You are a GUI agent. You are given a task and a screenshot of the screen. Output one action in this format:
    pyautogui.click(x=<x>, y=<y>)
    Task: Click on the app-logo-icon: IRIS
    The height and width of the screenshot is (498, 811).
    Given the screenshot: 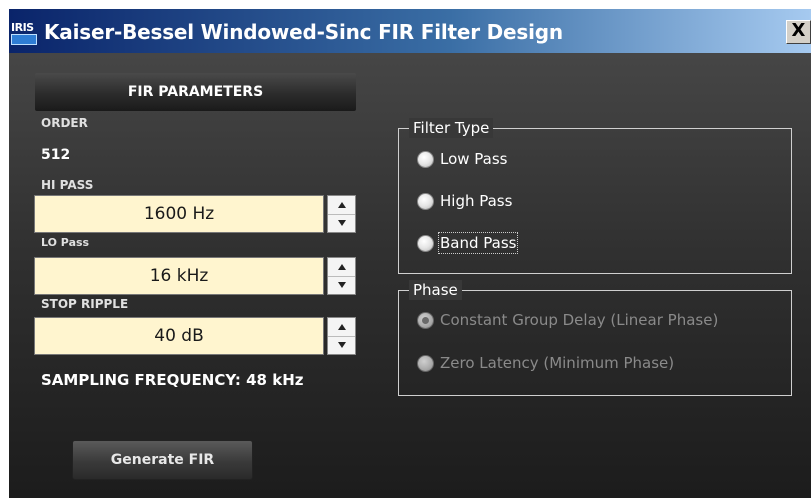 What is the action you would take?
    pyautogui.click(x=25, y=35)
    